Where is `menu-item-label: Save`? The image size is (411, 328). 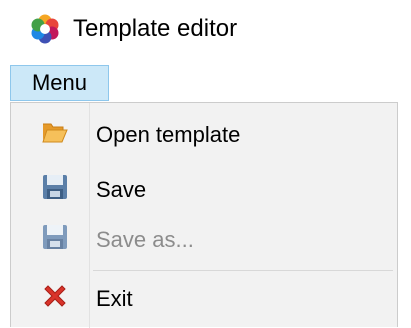
menu-item-label: Save is located at coordinates (121, 189).